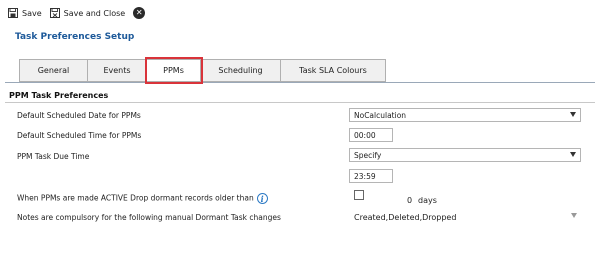 This screenshot has height=257, width=600. I want to click on dormant-days-count: 0, so click(410, 200).